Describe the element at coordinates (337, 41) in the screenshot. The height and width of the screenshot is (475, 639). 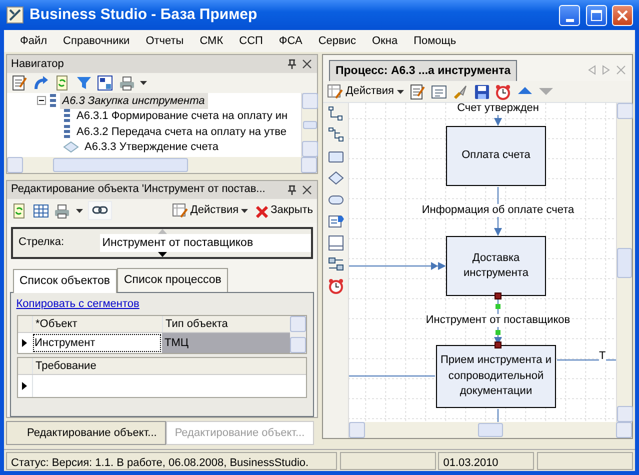
I see `menu-item: Сервис` at that location.